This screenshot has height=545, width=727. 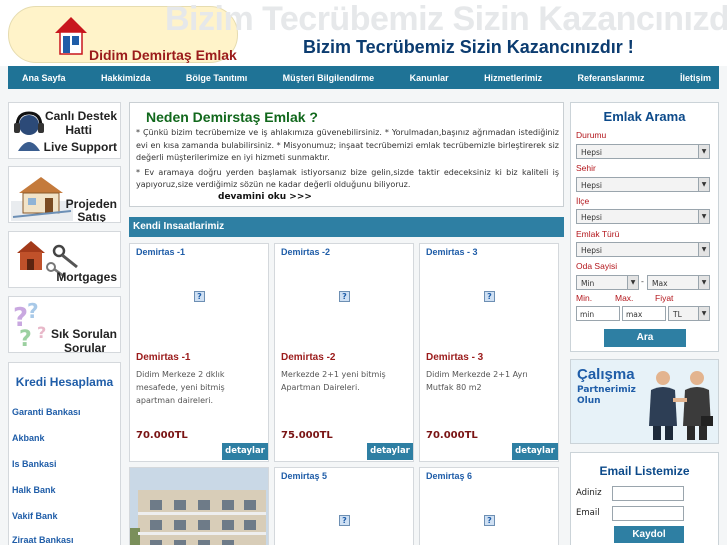 I want to click on sss-box: ? ? ? ? Sık Sorulan Sorular, so click(x=64, y=324).